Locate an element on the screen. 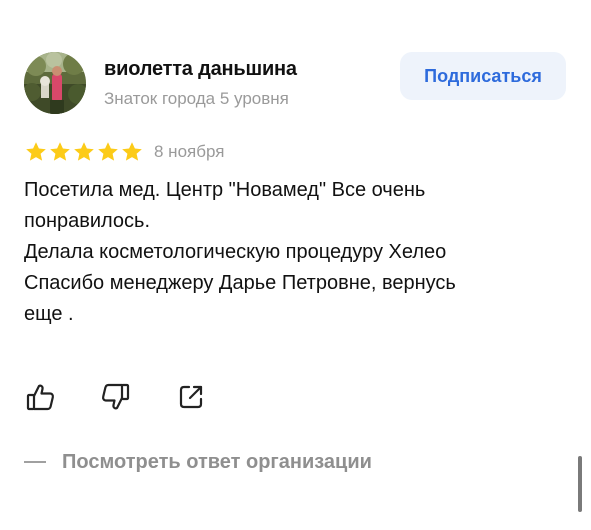 The height and width of the screenshot is (530, 591). review-actions is located at coordinates (116, 397).